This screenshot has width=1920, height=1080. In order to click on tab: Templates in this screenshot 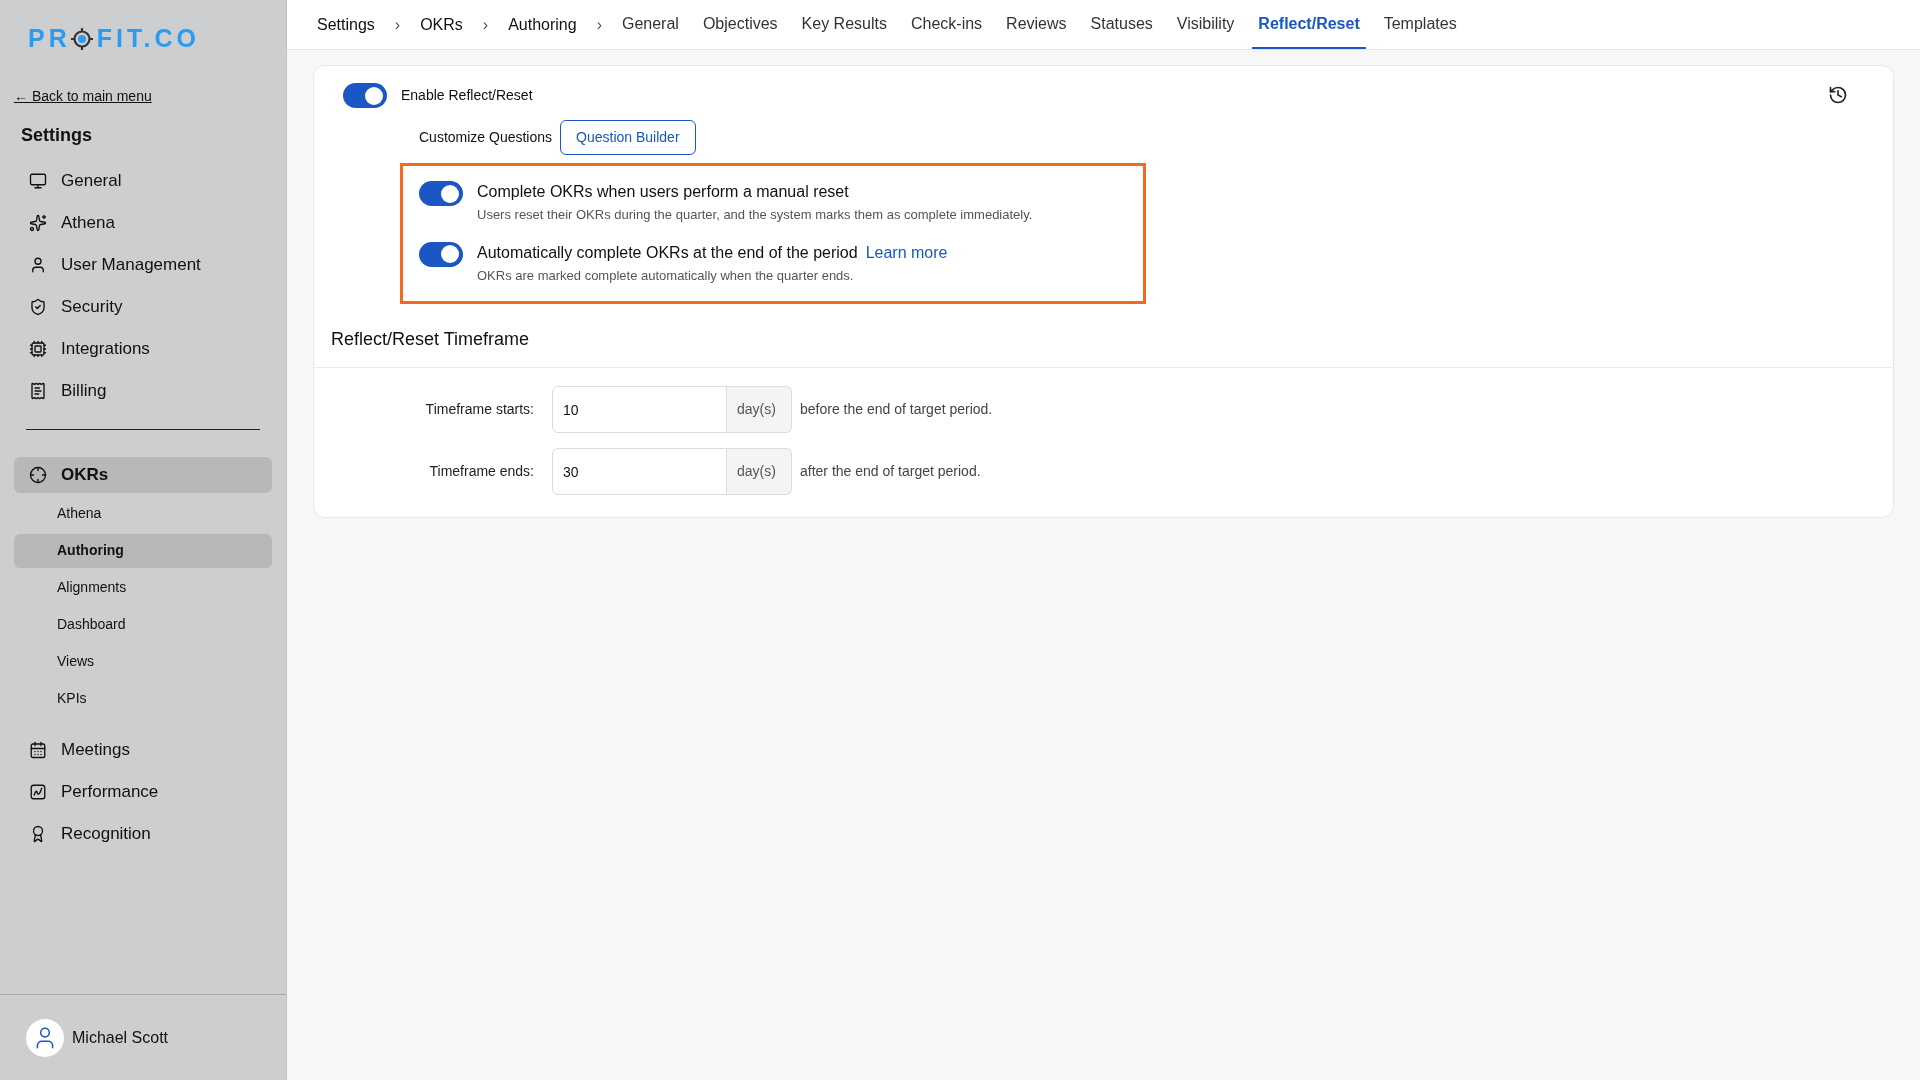, I will do `click(1420, 24)`.